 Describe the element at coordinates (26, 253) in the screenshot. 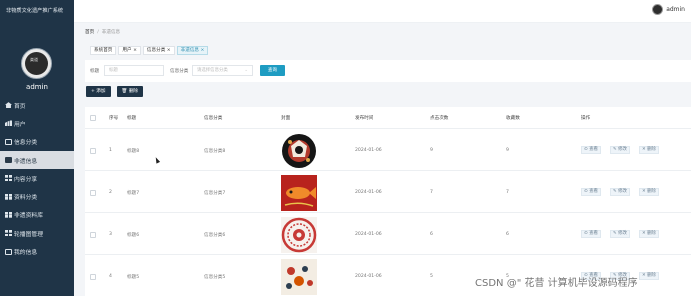

I see `sidebar-item-label: 我的信息` at that location.